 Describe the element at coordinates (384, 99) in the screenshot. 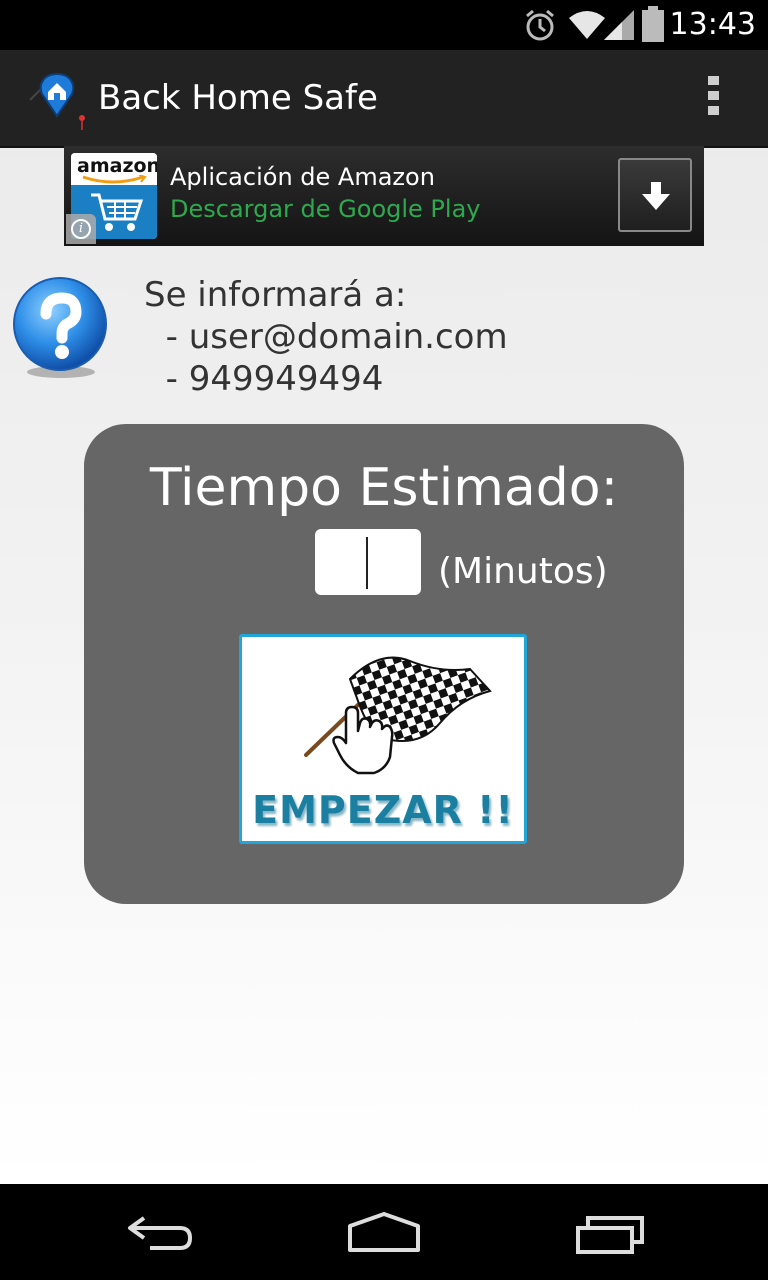

I see `action-bar: Back Home Safe` at that location.